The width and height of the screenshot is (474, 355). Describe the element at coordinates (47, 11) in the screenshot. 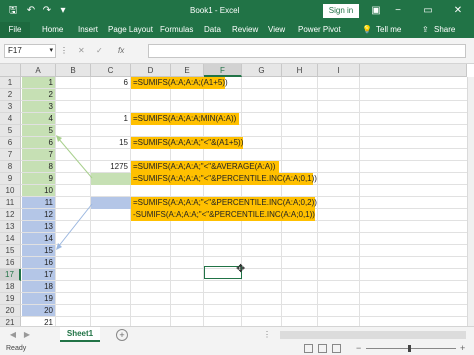

I see `redo-icon: ↷` at that location.